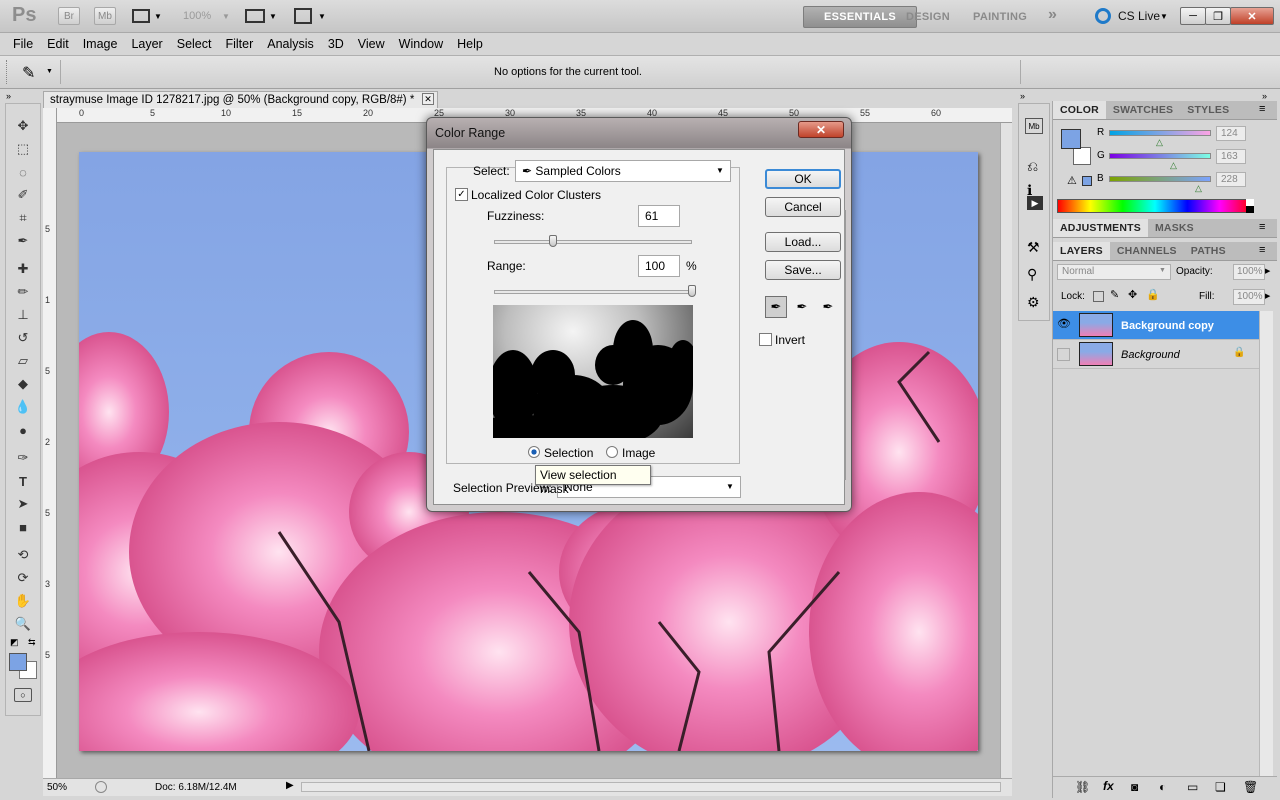 Image resolution: width=1280 pixels, height=800 pixels. What do you see at coordinates (1249, 272) in the screenshot?
I see `opacity-field: 100%` at bounding box center [1249, 272].